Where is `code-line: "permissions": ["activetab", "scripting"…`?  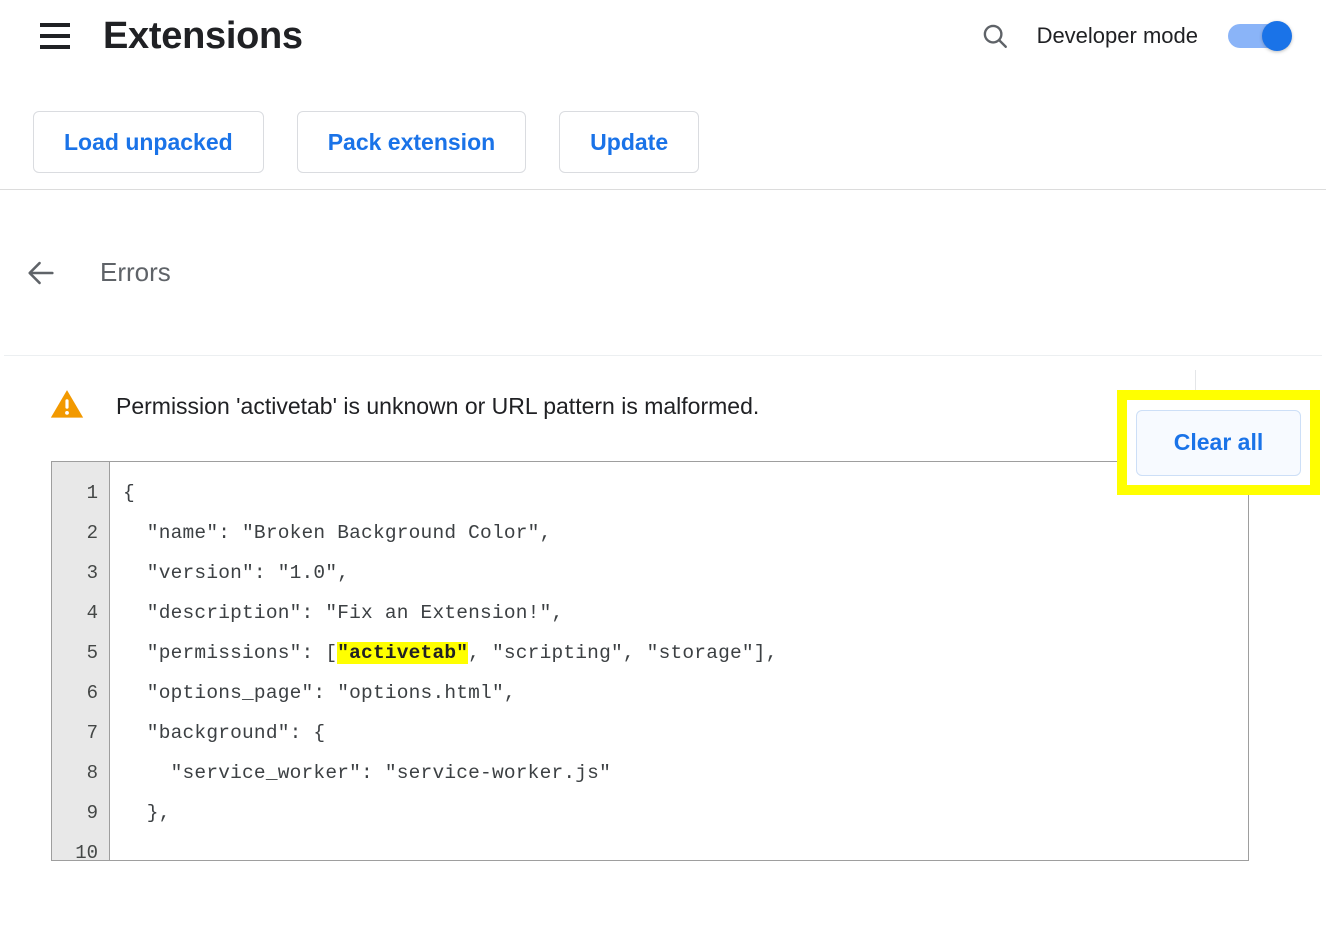 code-line: "permissions": ["activetab", "scripting"… is located at coordinates (450, 653).